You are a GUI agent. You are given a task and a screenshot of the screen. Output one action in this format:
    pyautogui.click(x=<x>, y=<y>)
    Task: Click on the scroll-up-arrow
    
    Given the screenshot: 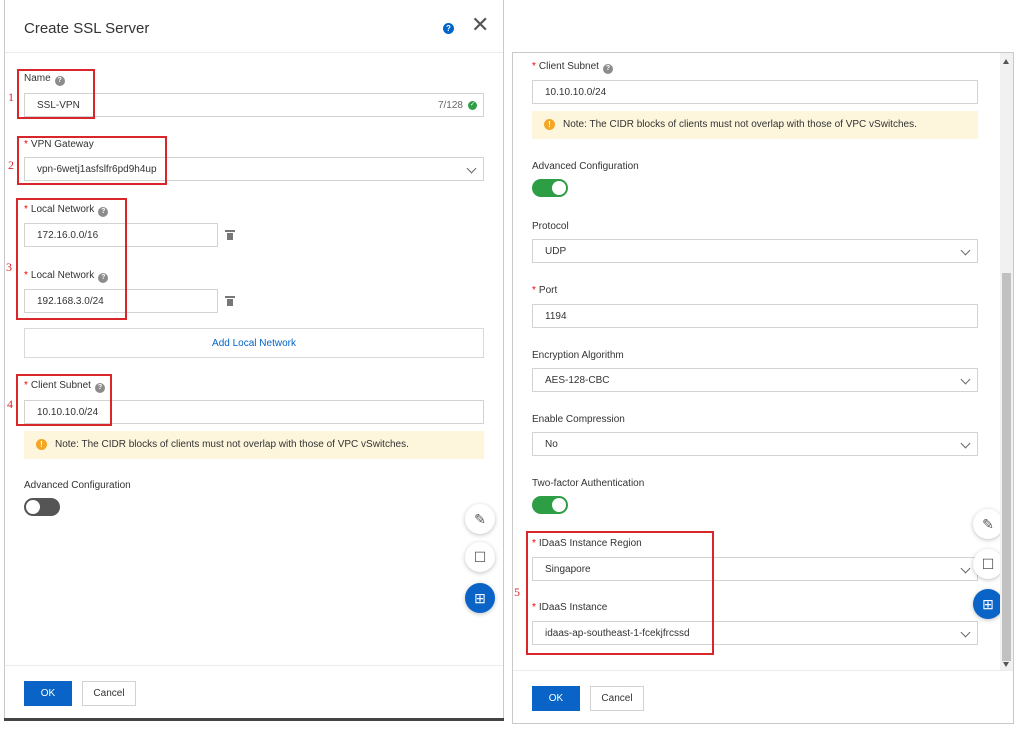 What is the action you would take?
    pyautogui.click(x=1006, y=61)
    